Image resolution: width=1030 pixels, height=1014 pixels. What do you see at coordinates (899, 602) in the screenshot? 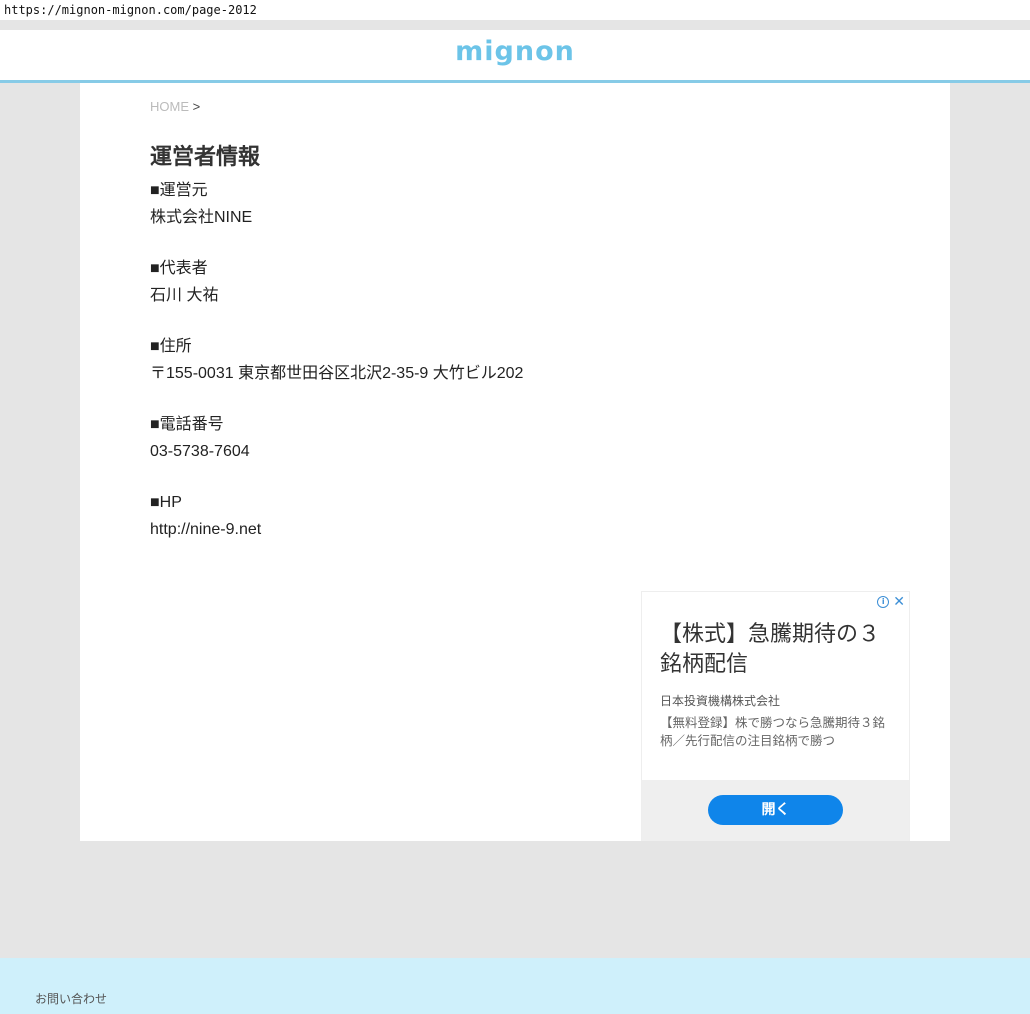
I see `close-icon: ✕` at bounding box center [899, 602].